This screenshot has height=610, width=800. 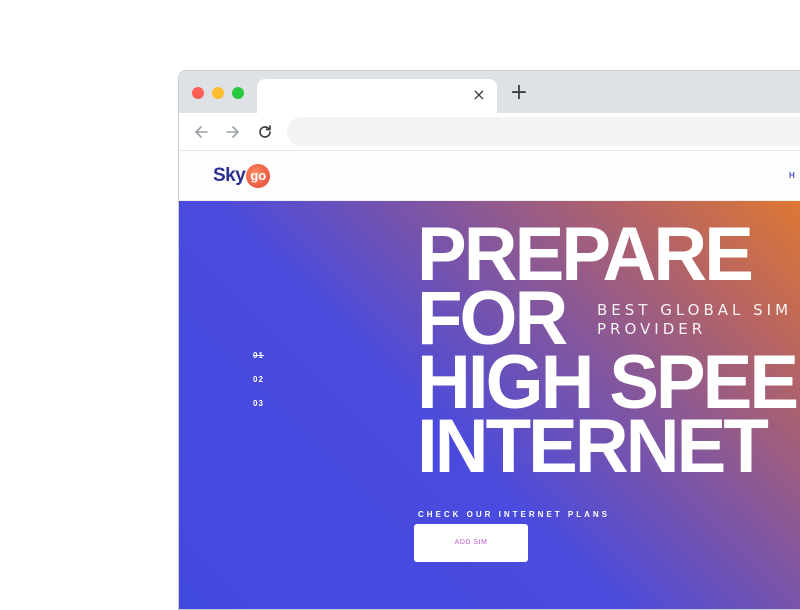 I want to click on back-arrow-icon, so click(x=201, y=132).